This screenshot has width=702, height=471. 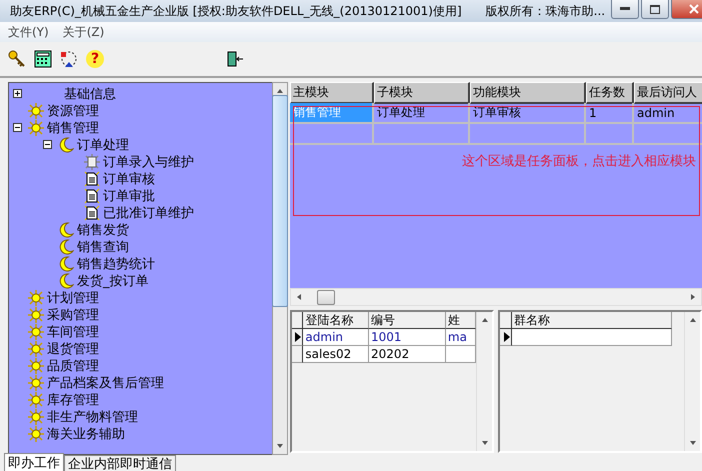 I want to click on column-header: 最后访问人, so click(x=668, y=93).